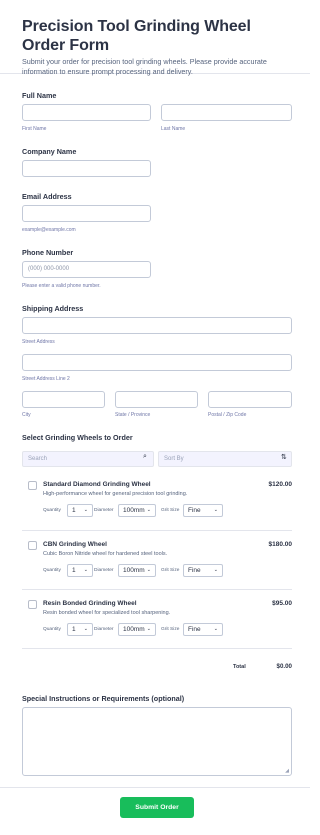  I want to click on product-name: CBN Grinding Wheel, so click(75, 544).